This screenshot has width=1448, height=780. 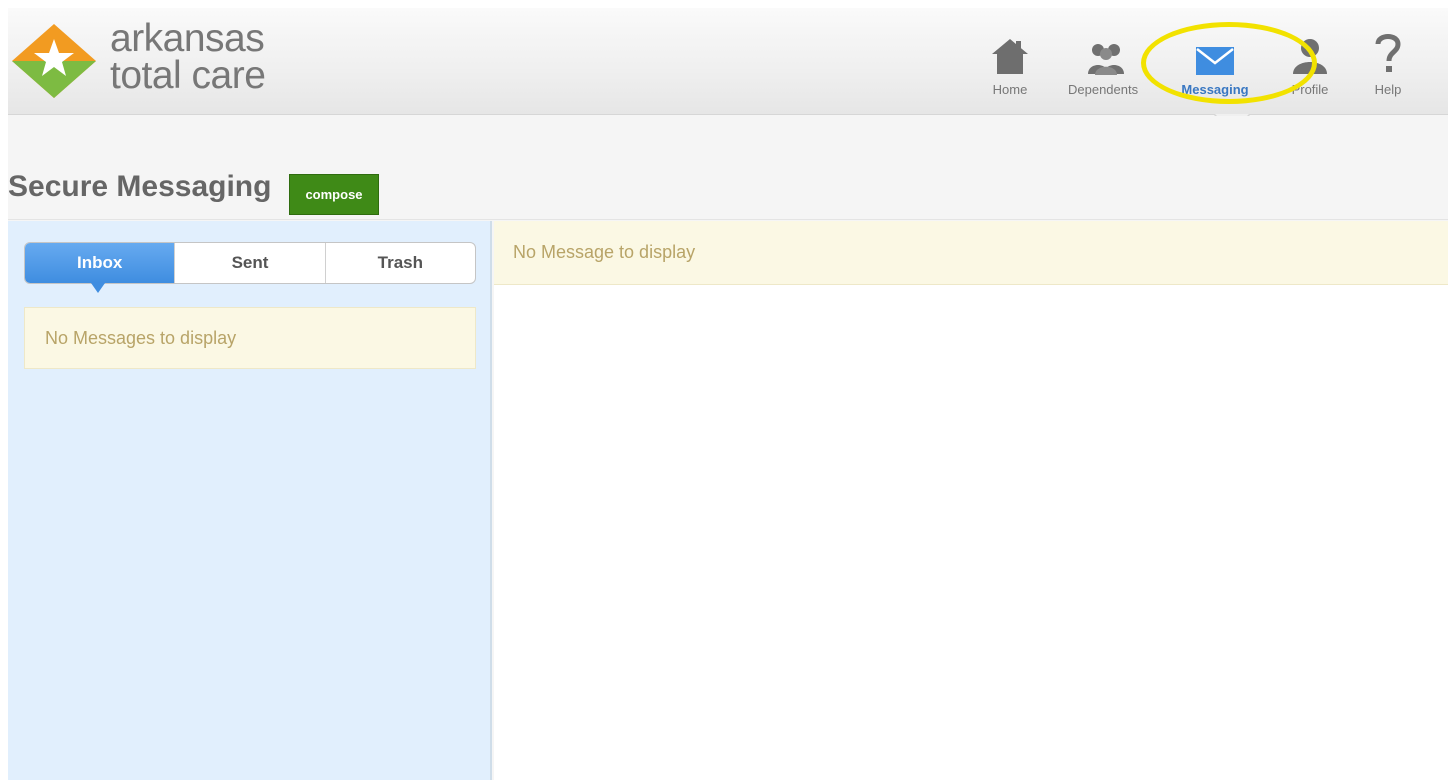 I want to click on logo-star-icon, so click(x=54, y=61).